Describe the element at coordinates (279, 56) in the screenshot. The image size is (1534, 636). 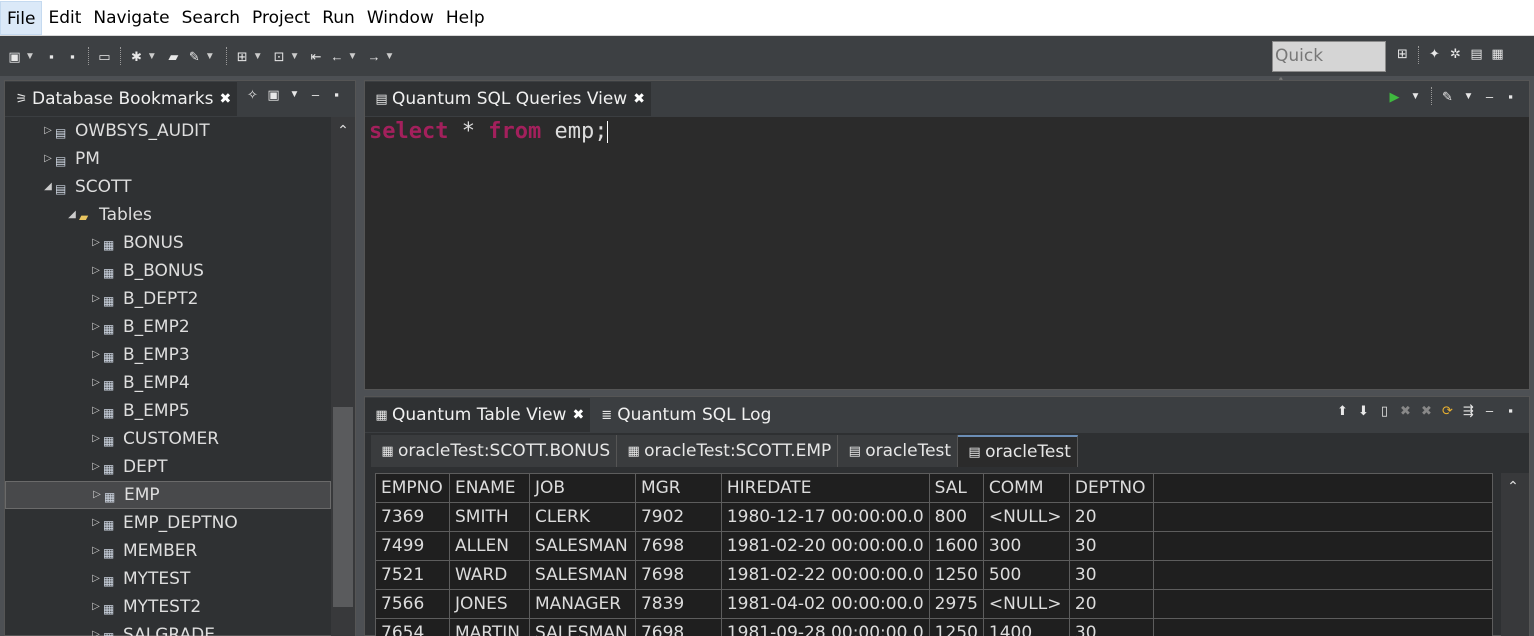
I see `edit-location-icon: ⊡` at that location.